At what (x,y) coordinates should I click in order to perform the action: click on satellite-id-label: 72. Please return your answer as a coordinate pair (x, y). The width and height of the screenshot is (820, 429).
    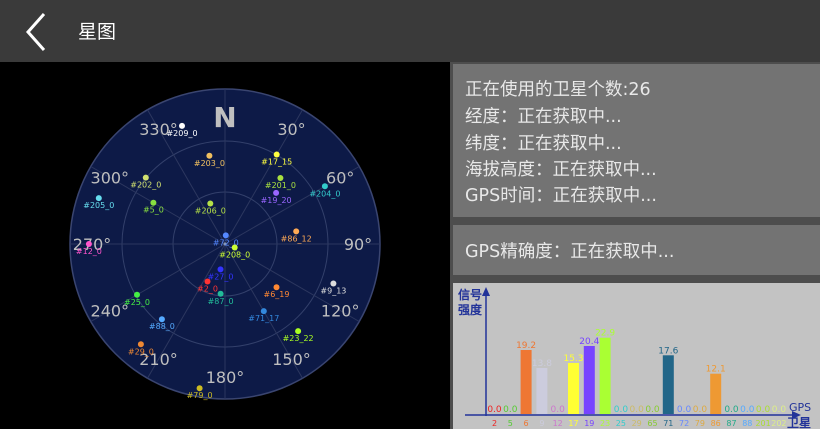
    Looking at the image, I should click on (684, 423).